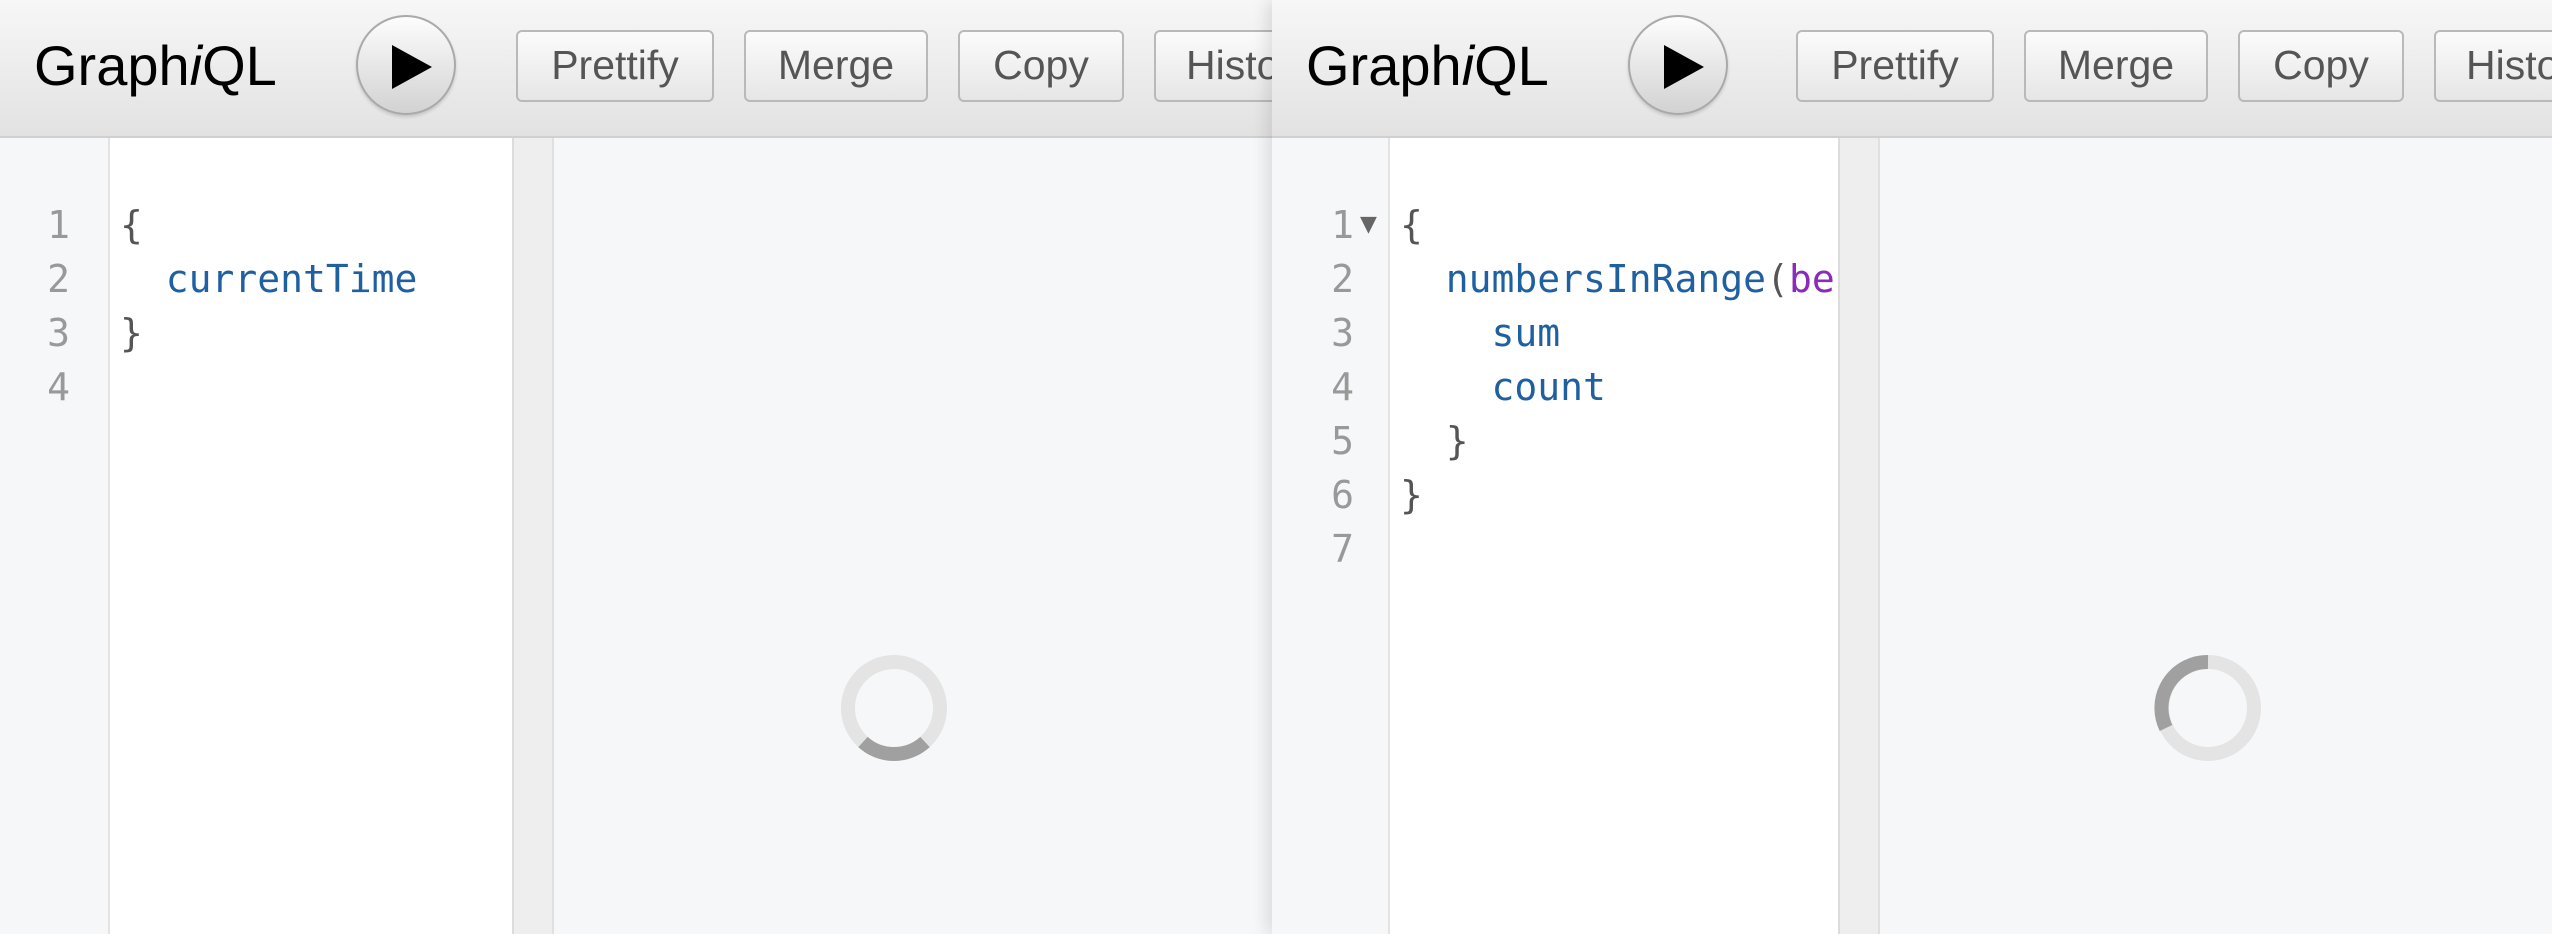  Describe the element at coordinates (1526, 333) in the screenshot. I see `code-token-field: sum` at that location.